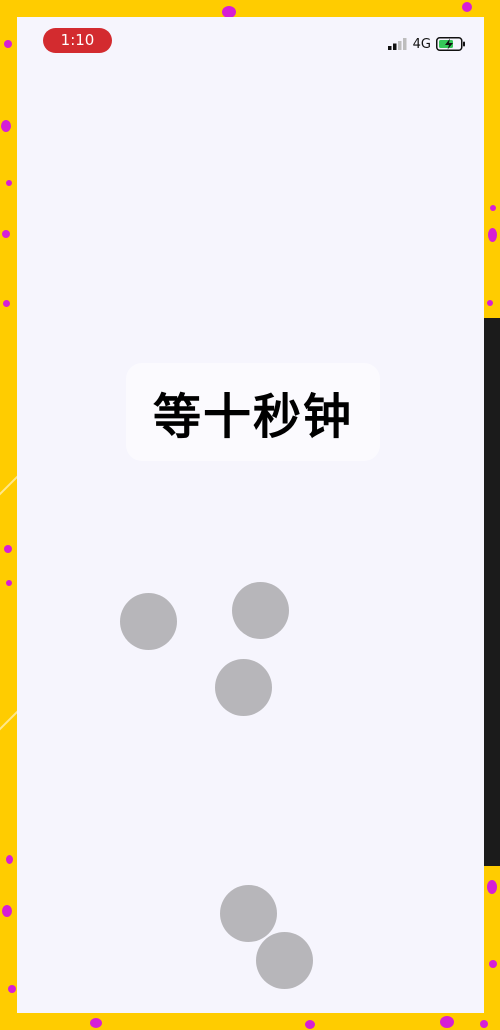 This screenshot has width=500, height=1030. Describe the element at coordinates (250, 44) in the screenshot. I see `status-bar: 1:10 4G` at that location.